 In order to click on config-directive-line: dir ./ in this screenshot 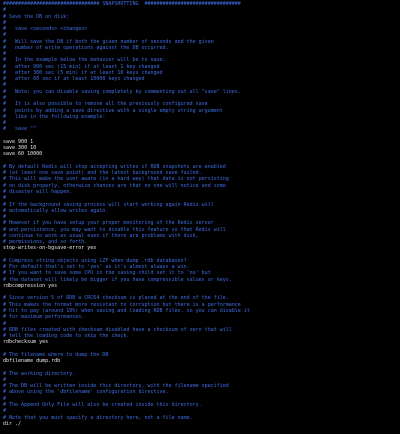, I will do `click(12, 423)`.